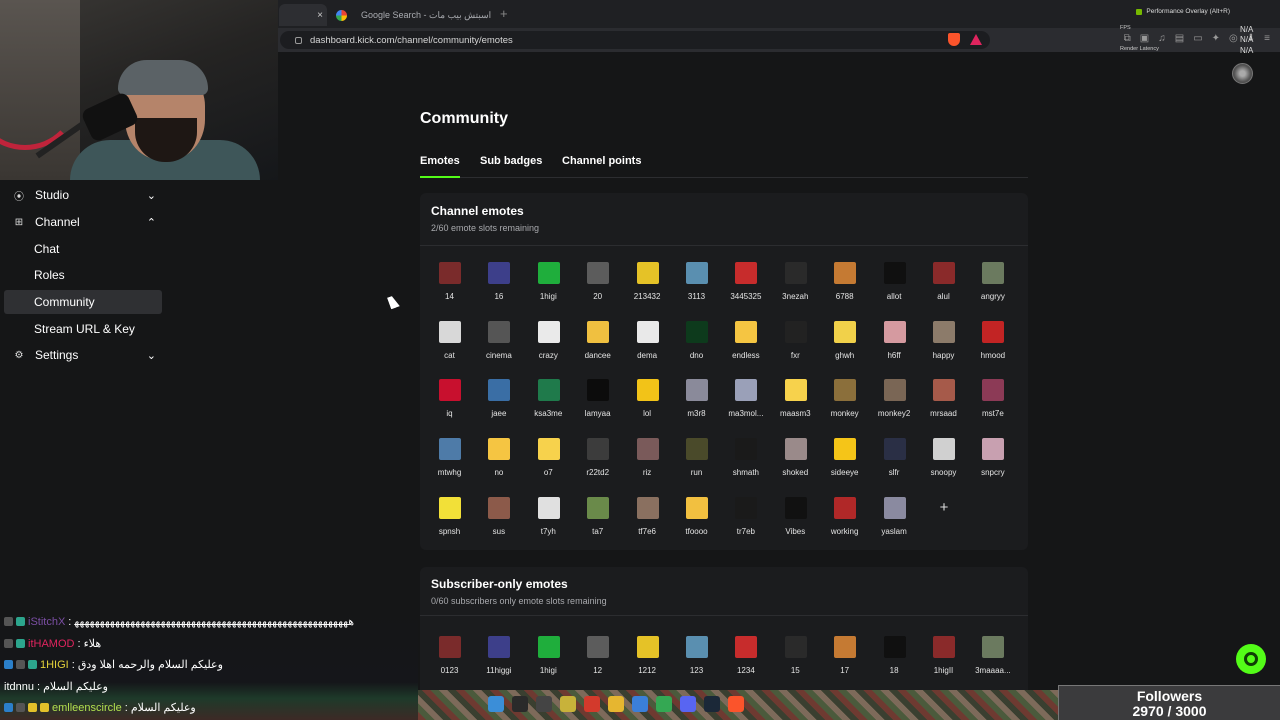  What do you see at coordinates (597, 661) in the screenshot?
I see `subscriber-emote: 12` at bounding box center [597, 661].